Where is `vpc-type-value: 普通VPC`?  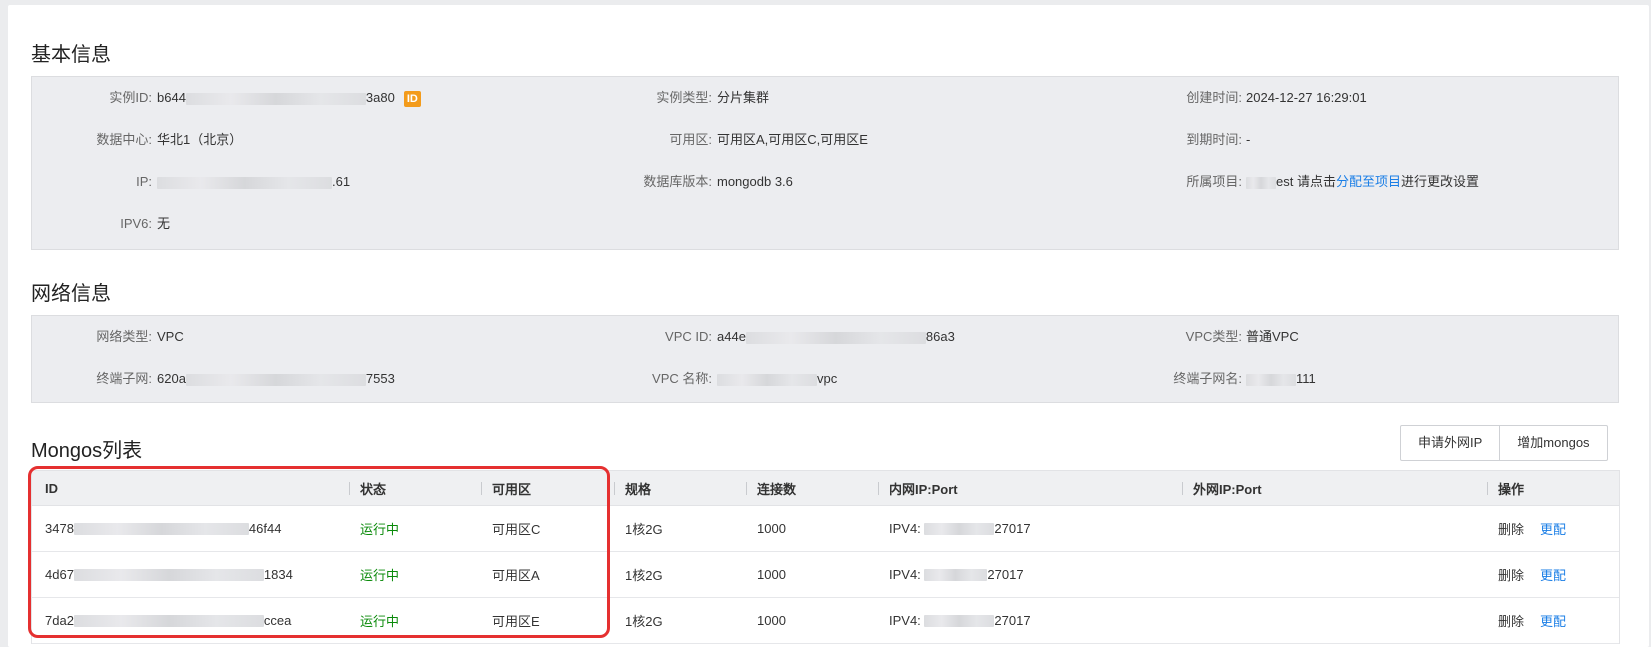 vpc-type-value: 普通VPC is located at coordinates (1272, 336).